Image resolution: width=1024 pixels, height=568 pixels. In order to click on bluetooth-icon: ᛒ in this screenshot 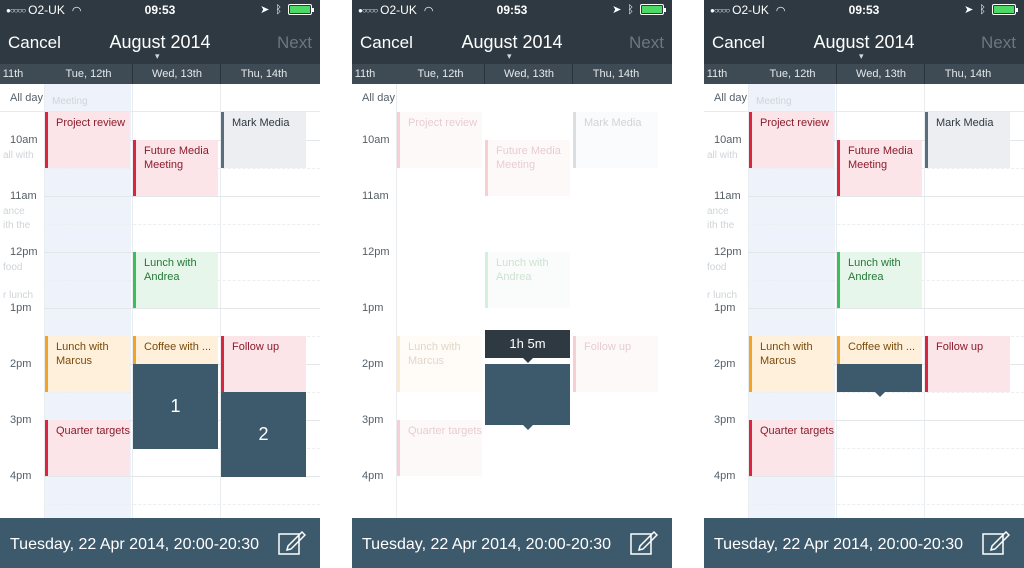, I will do `click(278, 9)`.